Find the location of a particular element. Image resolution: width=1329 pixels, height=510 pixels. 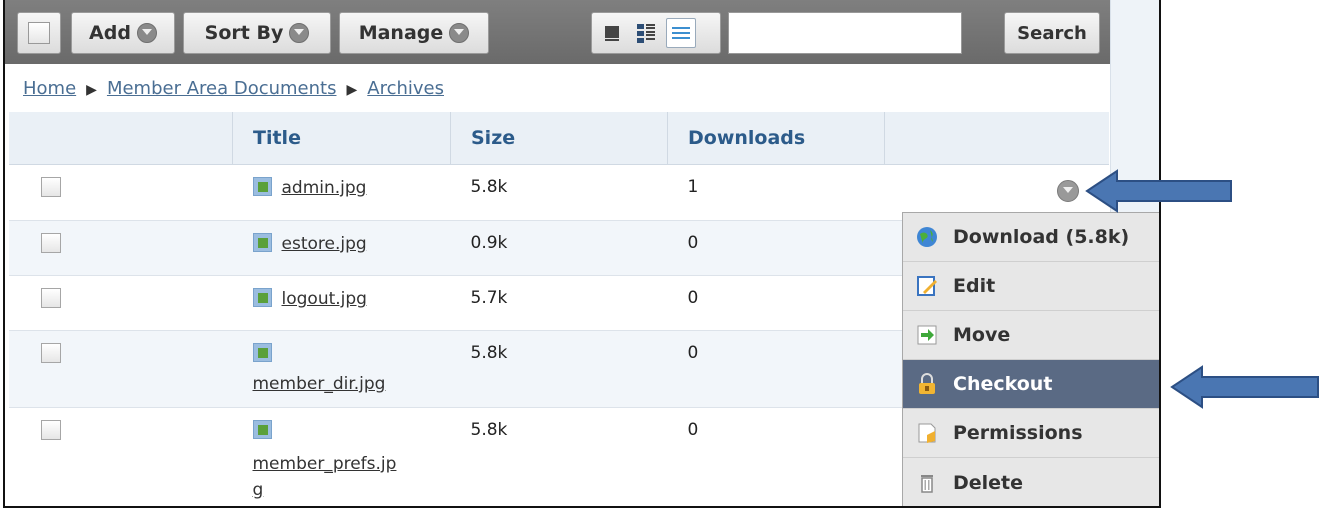

row-actions-dropdown-button is located at coordinates (1068, 191).